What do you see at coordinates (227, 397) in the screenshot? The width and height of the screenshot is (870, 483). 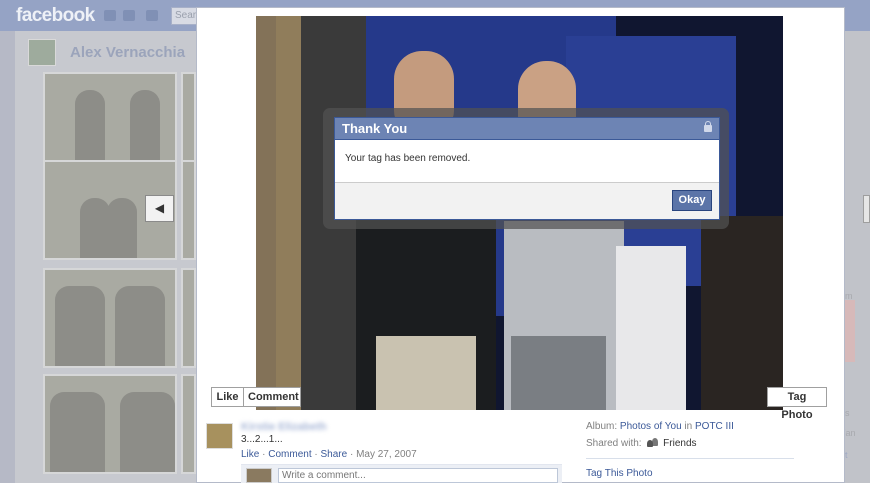 I see `like-button: Like` at bounding box center [227, 397].